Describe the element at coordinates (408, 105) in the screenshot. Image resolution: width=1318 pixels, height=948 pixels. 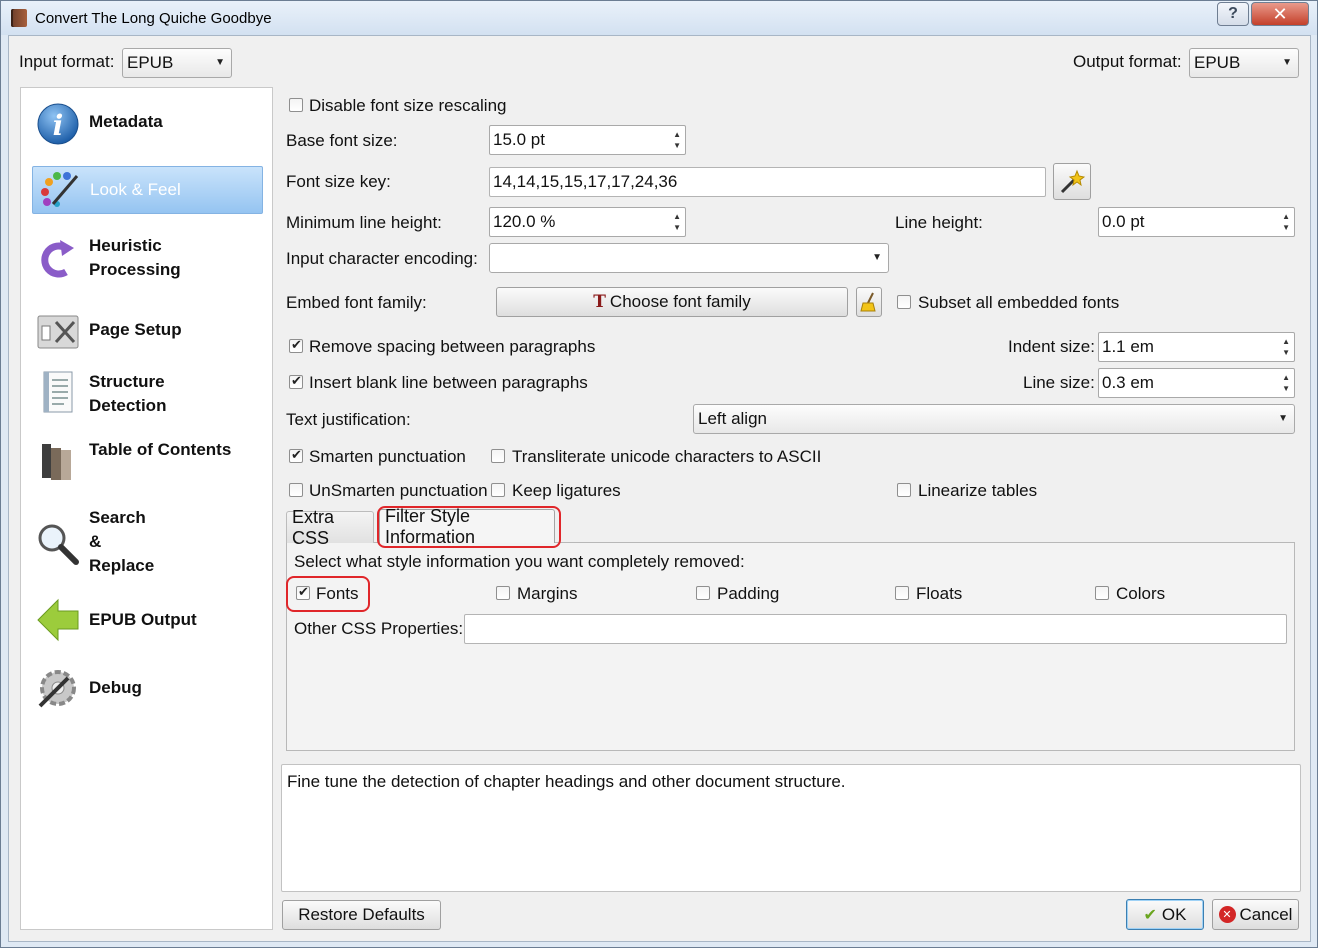
I see `disable-rescaling-label: Disable font size rescaling` at that location.